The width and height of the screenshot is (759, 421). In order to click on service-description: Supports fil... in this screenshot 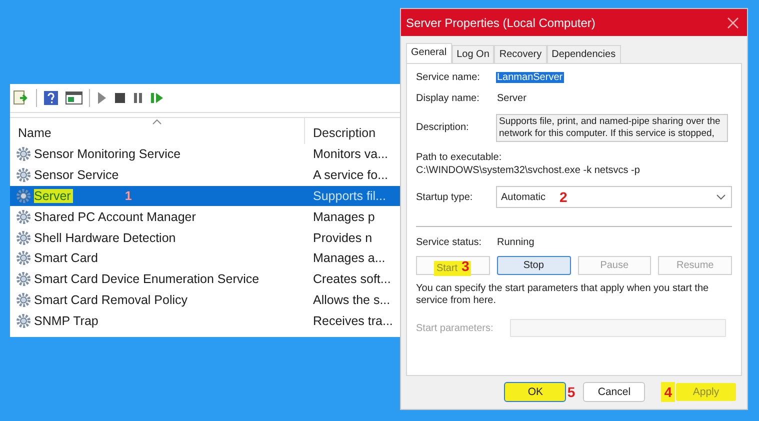, I will do `click(349, 195)`.